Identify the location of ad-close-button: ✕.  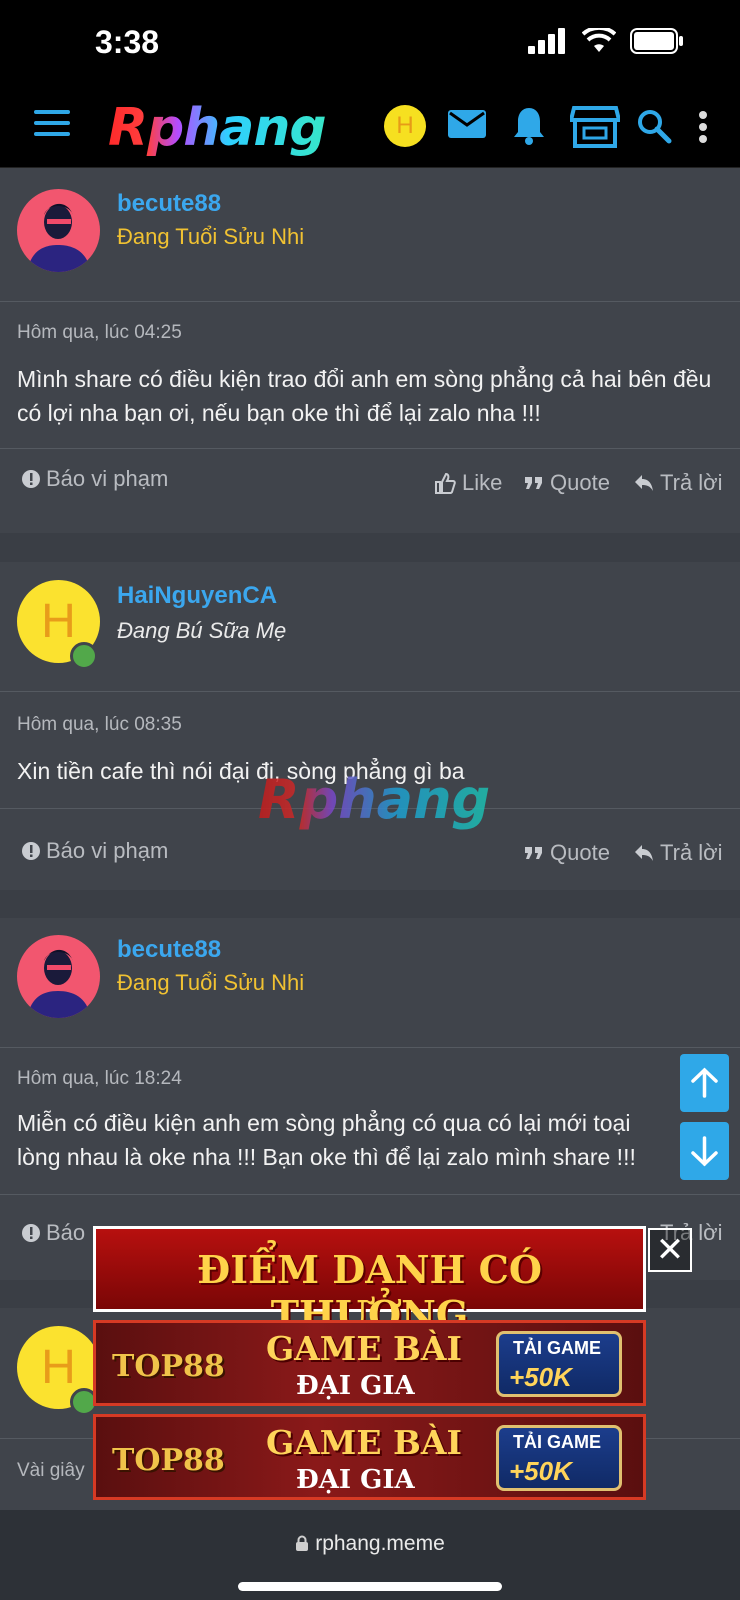
(670, 1250).